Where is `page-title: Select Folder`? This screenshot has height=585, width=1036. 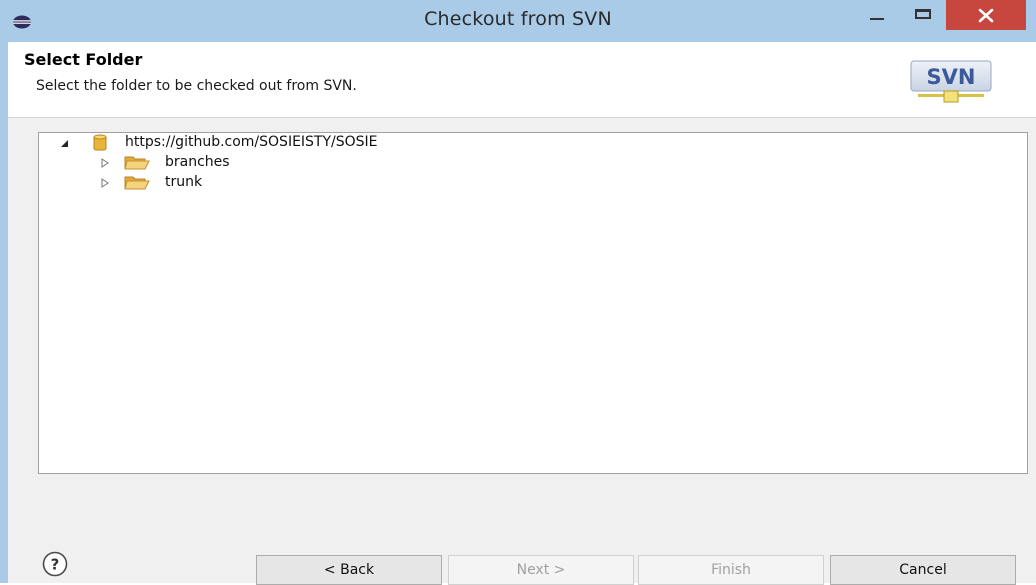 page-title: Select Folder is located at coordinates (83, 59).